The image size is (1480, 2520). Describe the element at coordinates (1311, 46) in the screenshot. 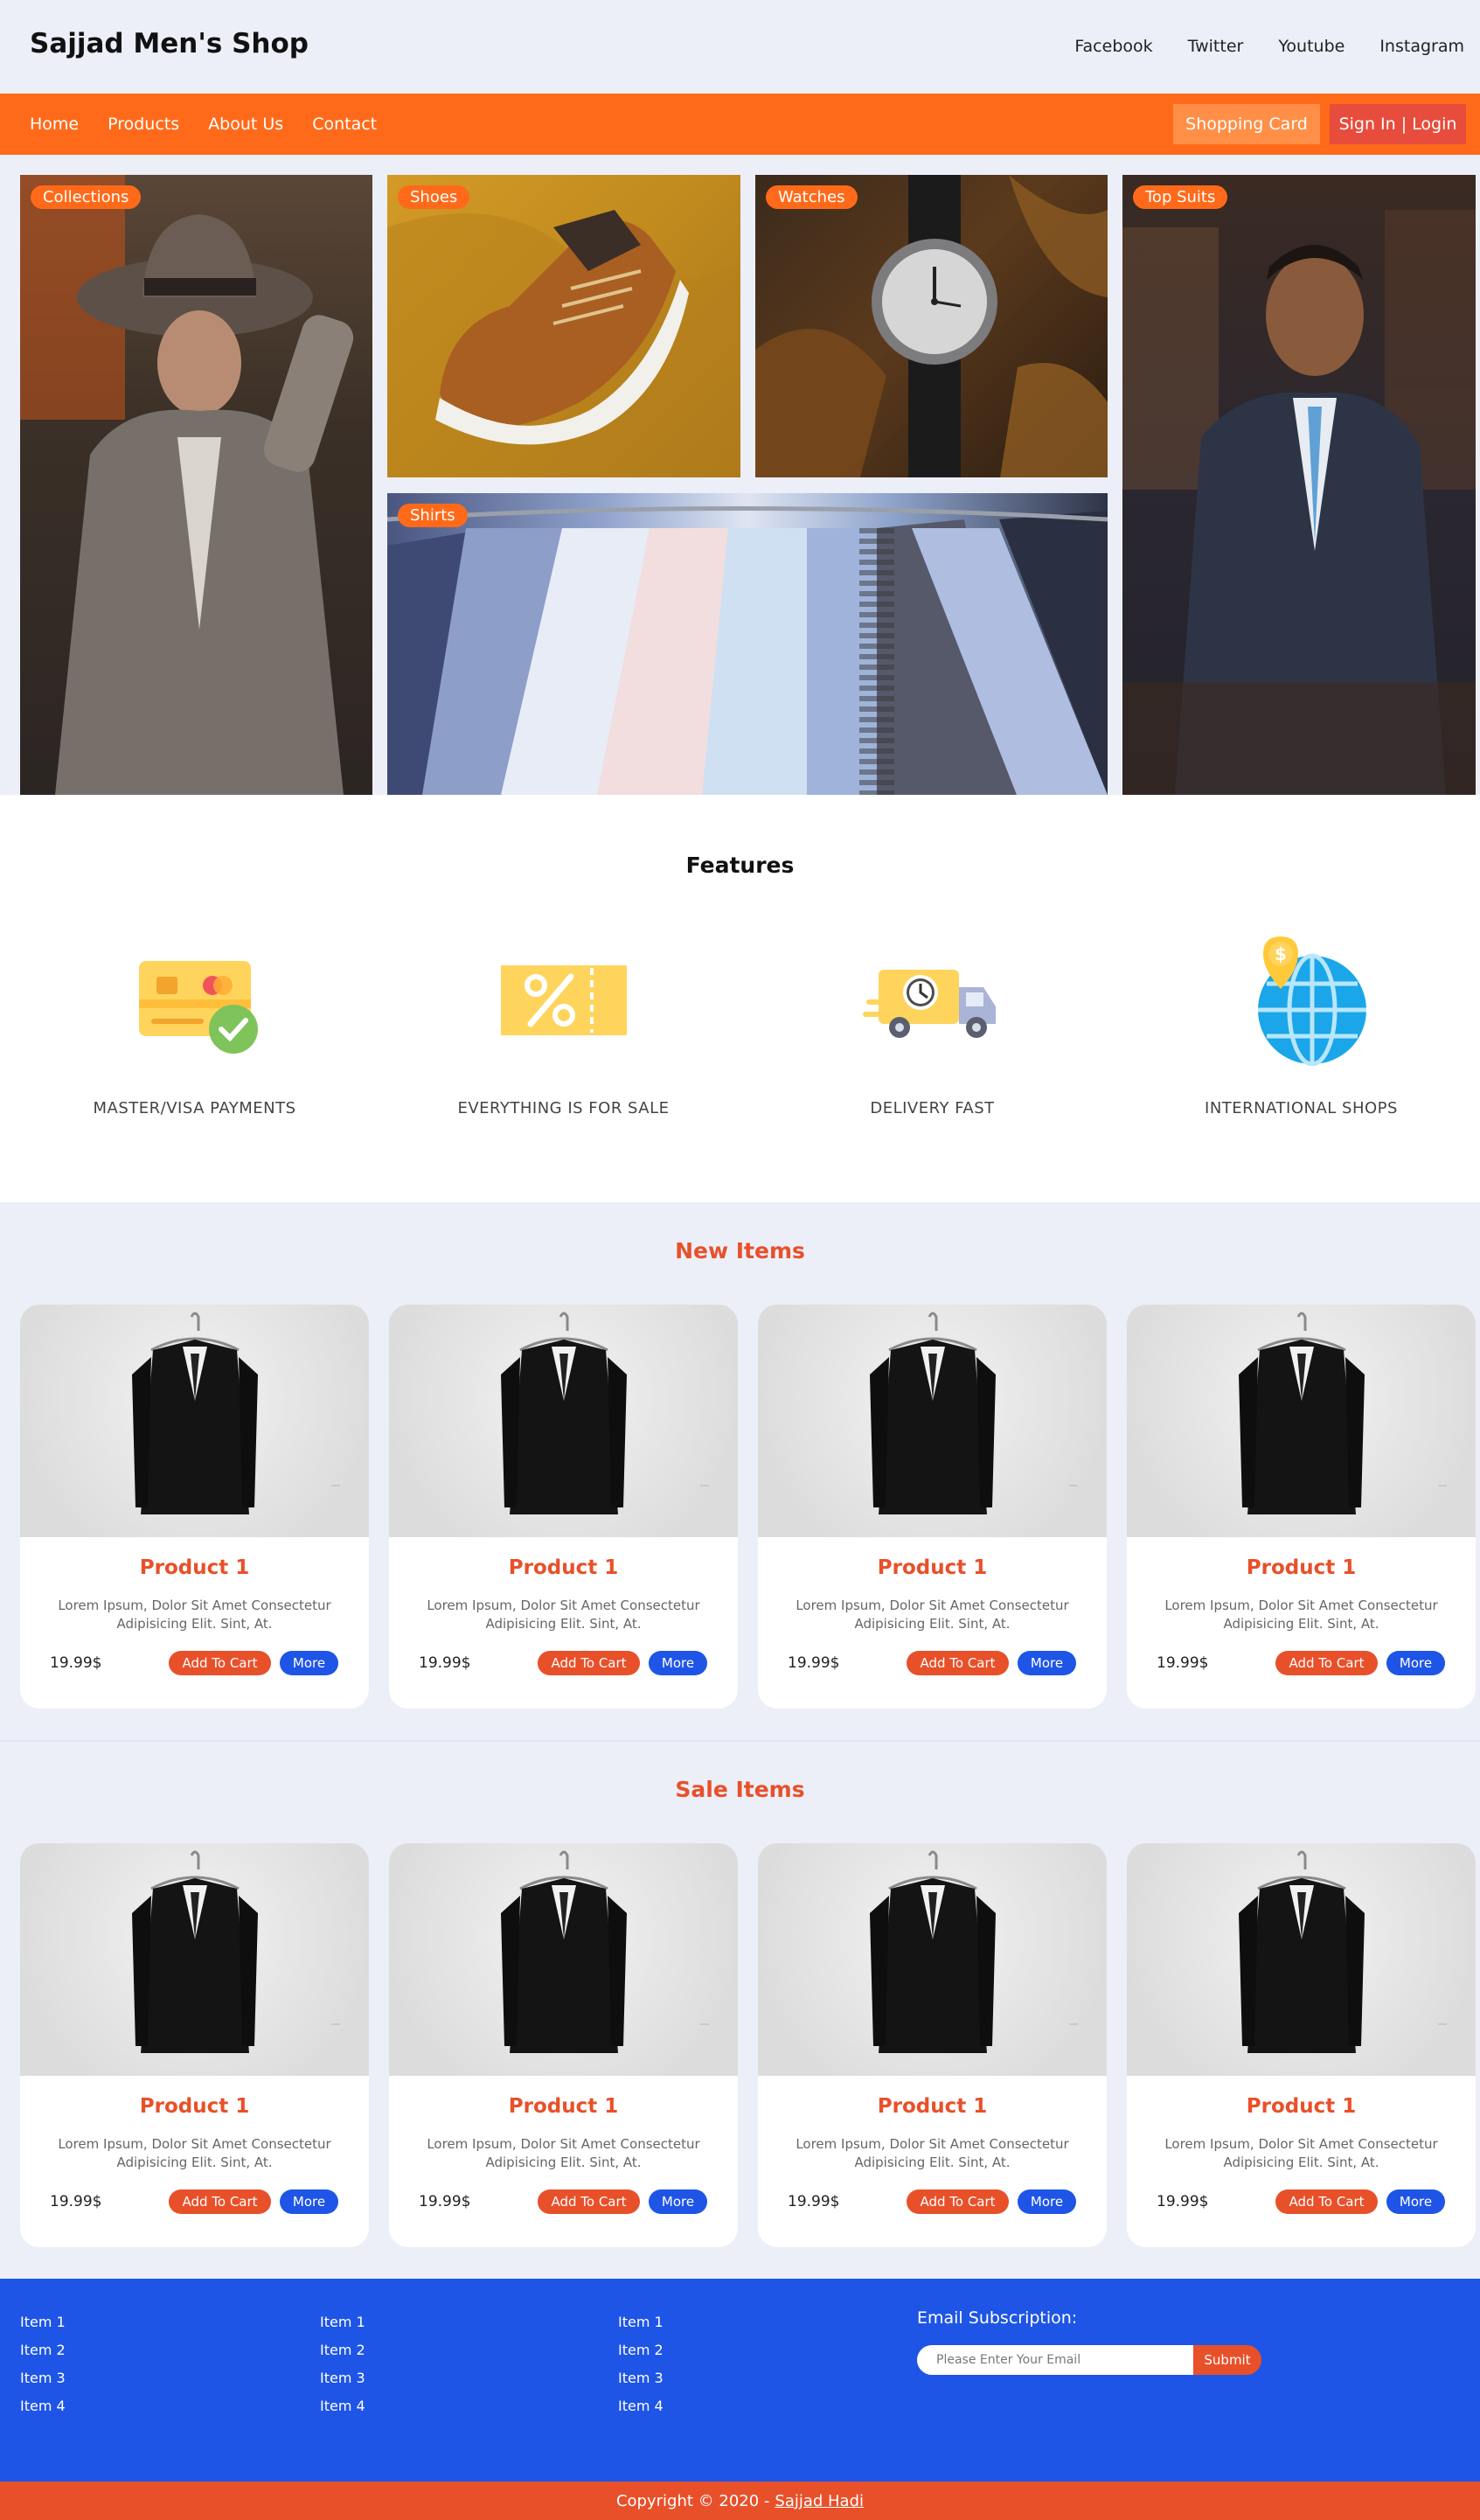

I see `youtube-link: Youtube` at that location.